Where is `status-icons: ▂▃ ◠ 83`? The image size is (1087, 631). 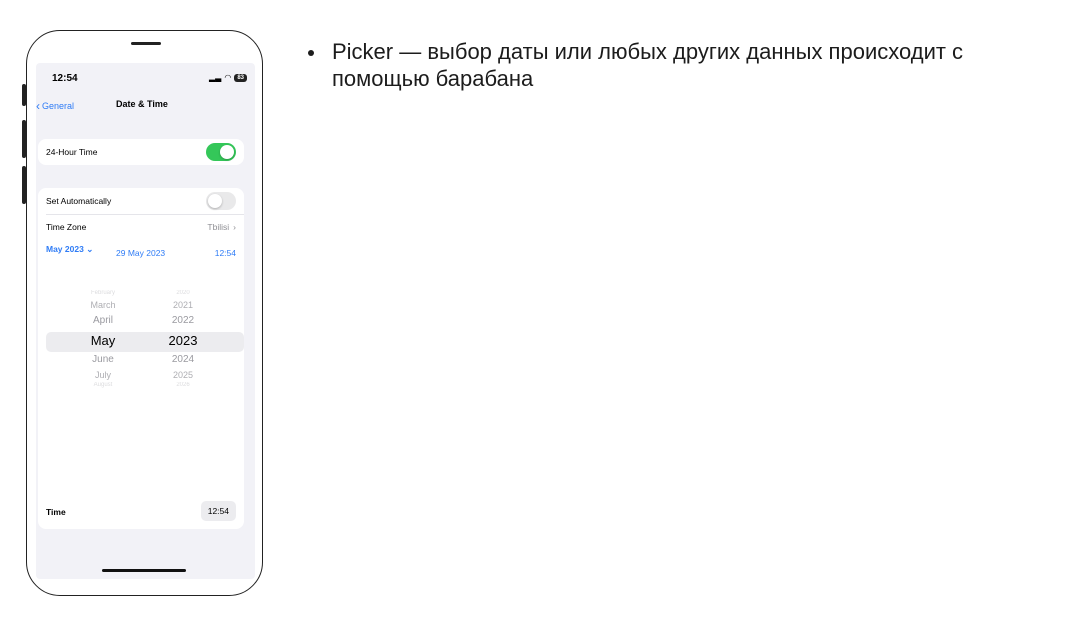
status-icons: ▂▃ ◠ 83 is located at coordinates (228, 77).